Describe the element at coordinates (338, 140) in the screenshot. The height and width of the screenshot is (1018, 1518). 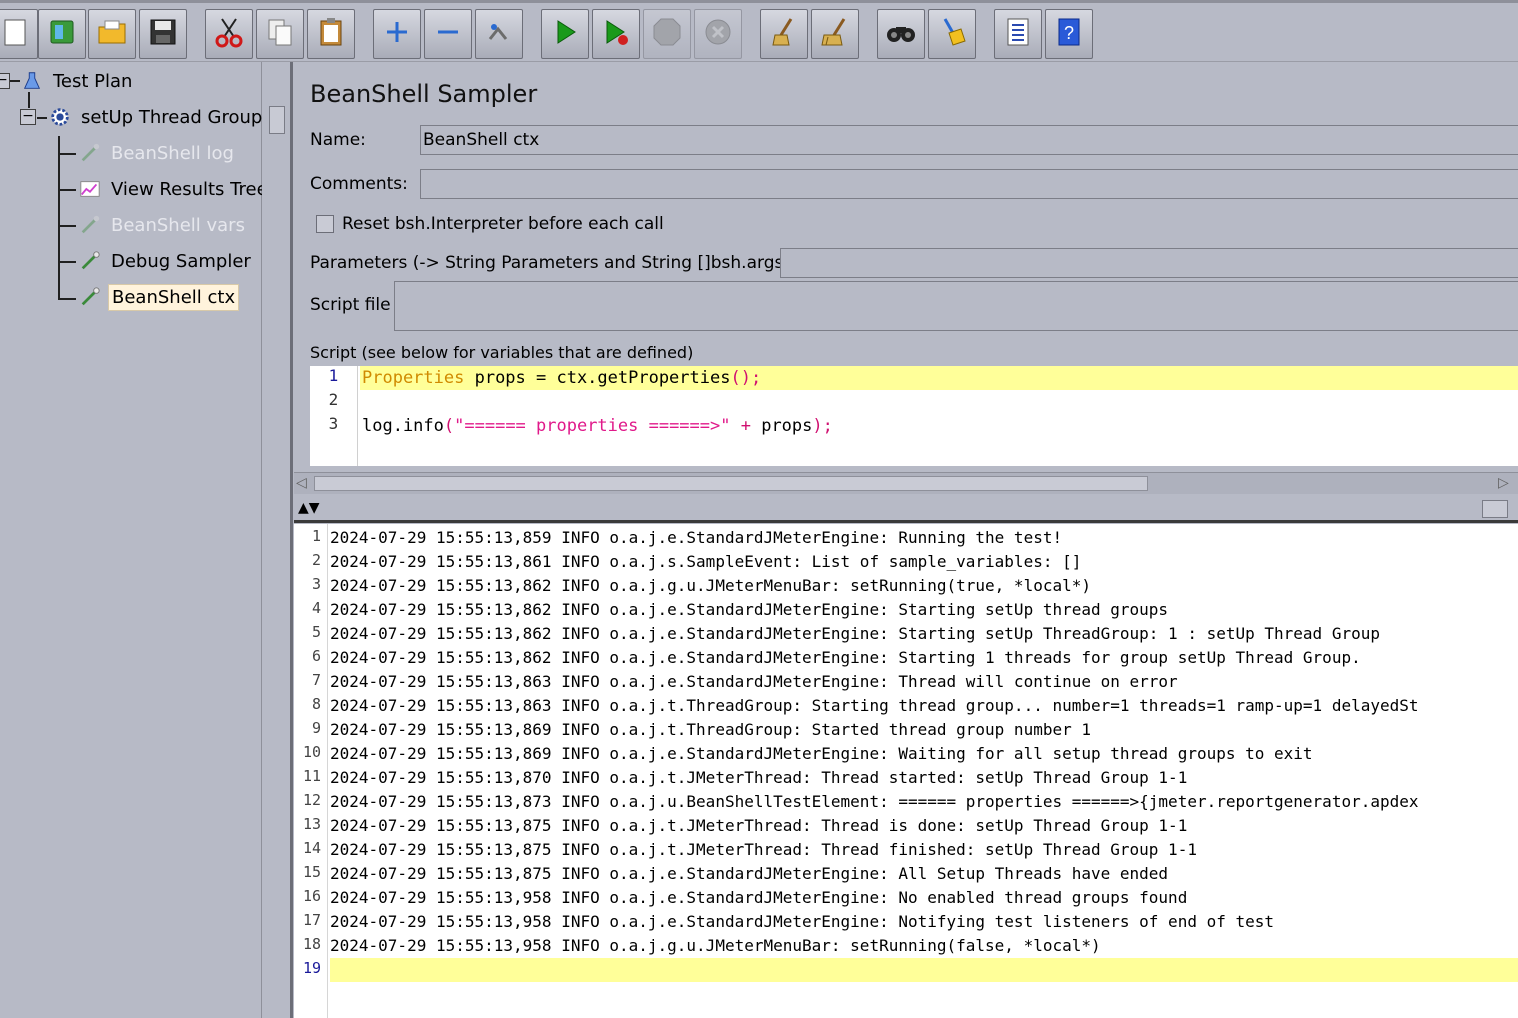
I see `name-label: Name:` at that location.